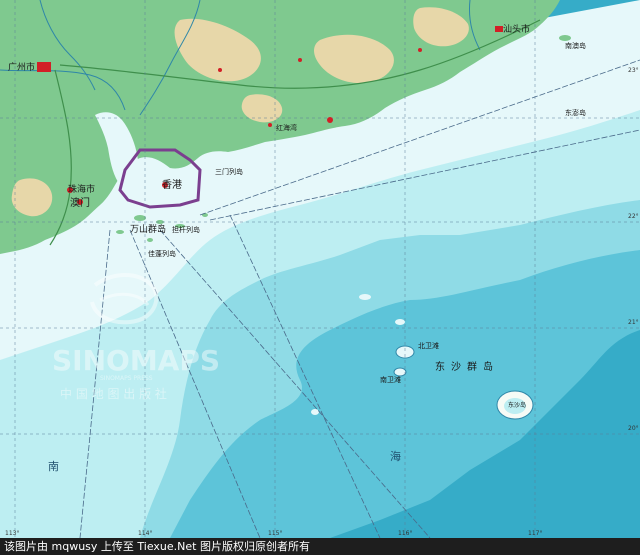 This screenshot has height=555, width=640. What do you see at coordinates (275, 533) in the screenshot?
I see `lon-label: 115°` at bounding box center [275, 533].